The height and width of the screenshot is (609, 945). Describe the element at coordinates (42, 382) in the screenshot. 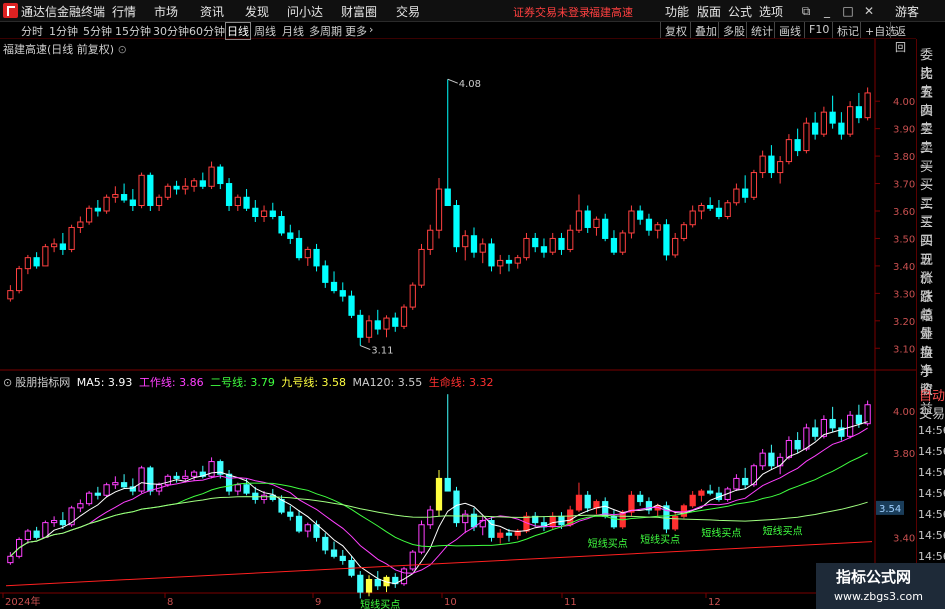

I see `indicator-name: 股朋指标网` at that location.